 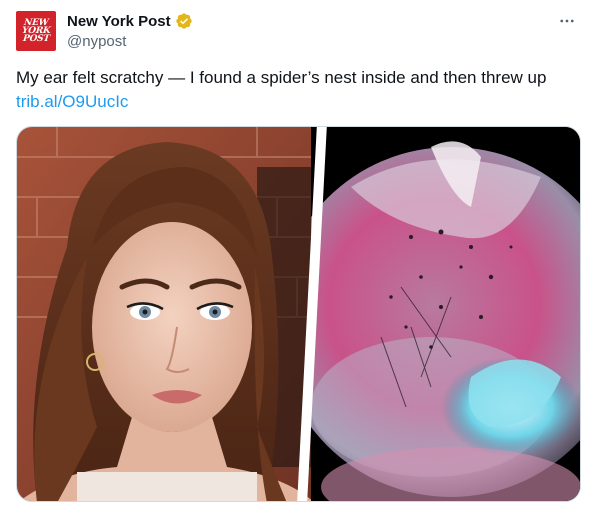 I want to click on tweet-link: trib.al/O9UucIc, so click(x=72, y=101).